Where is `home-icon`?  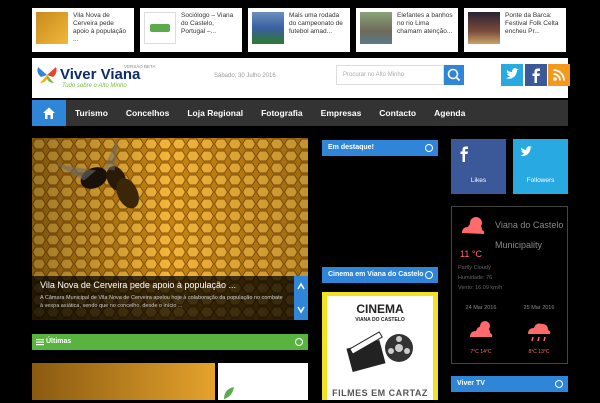 home-icon is located at coordinates (49, 113).